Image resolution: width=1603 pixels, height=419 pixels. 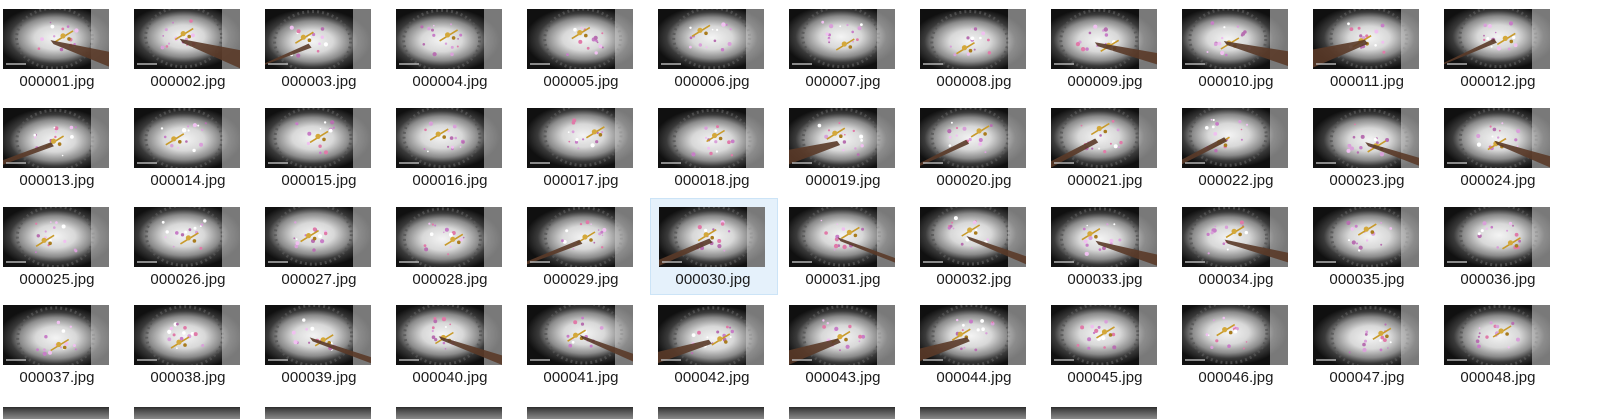 I want to click on file-item: 000011.jpg, so click(x=1374, y=48).